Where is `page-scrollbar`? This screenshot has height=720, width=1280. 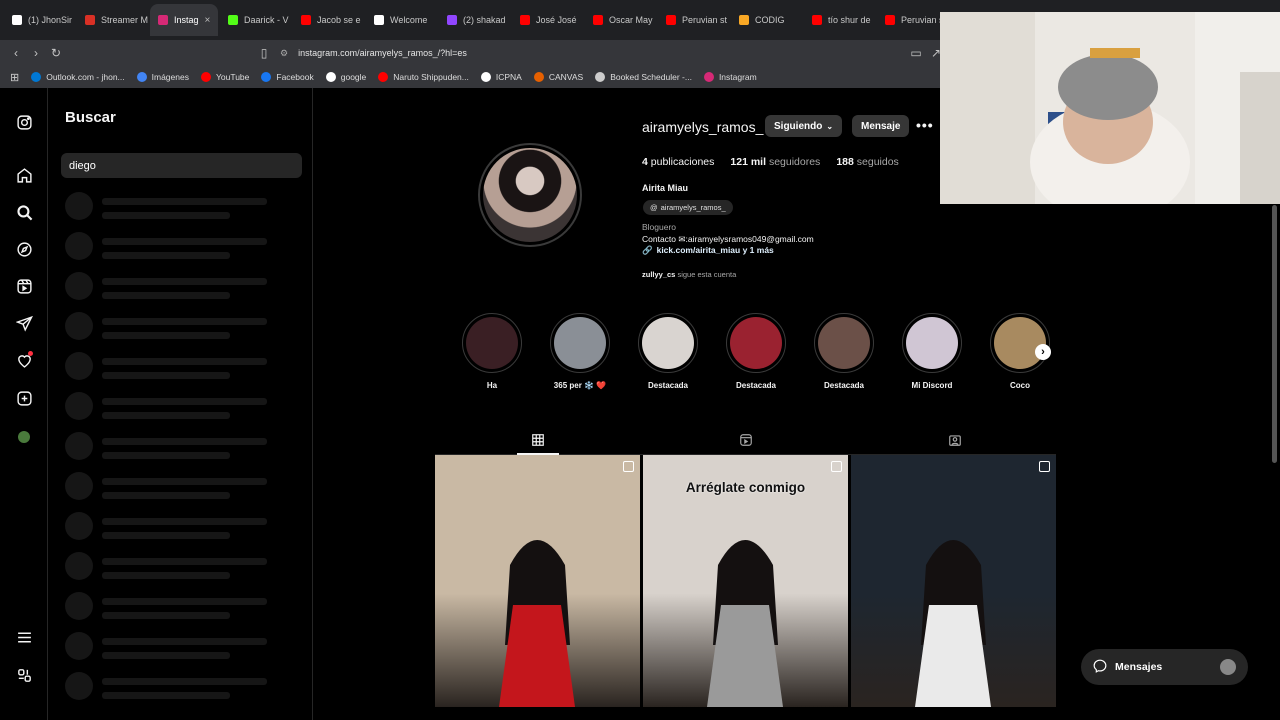 page-scrollbar is located at coordinates (1274, 334).